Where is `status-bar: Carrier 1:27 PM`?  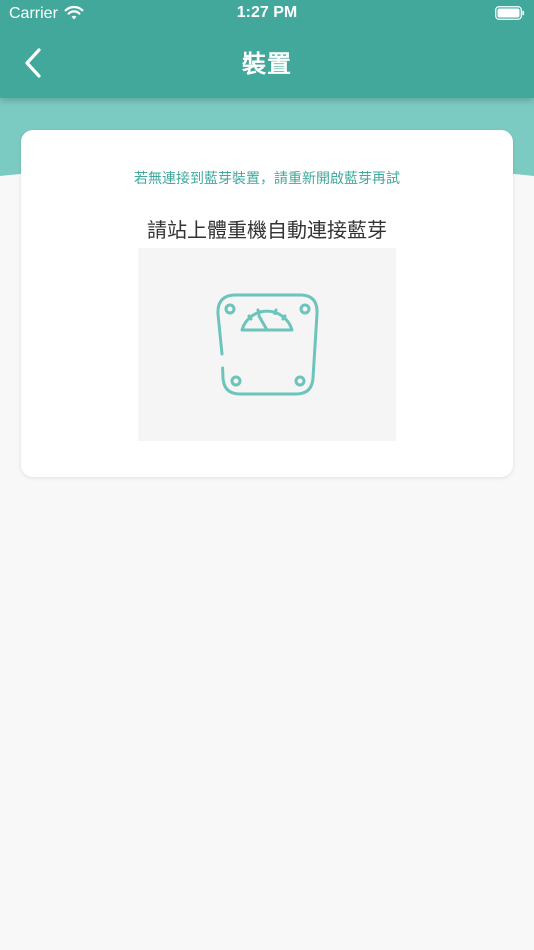
status-bar: Carrier 1:27 PM is located at coordinates (267, 14).